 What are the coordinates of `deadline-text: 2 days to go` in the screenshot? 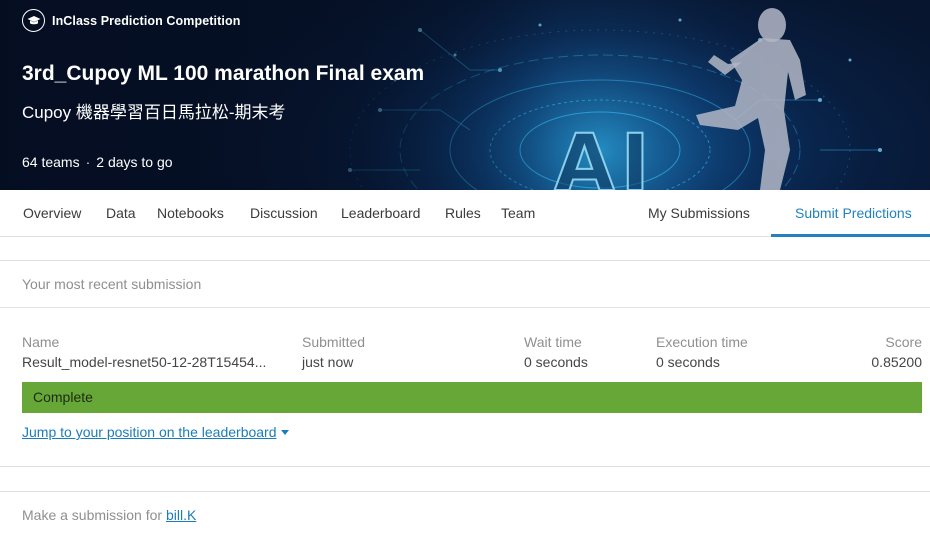 It's located at (134, 162).